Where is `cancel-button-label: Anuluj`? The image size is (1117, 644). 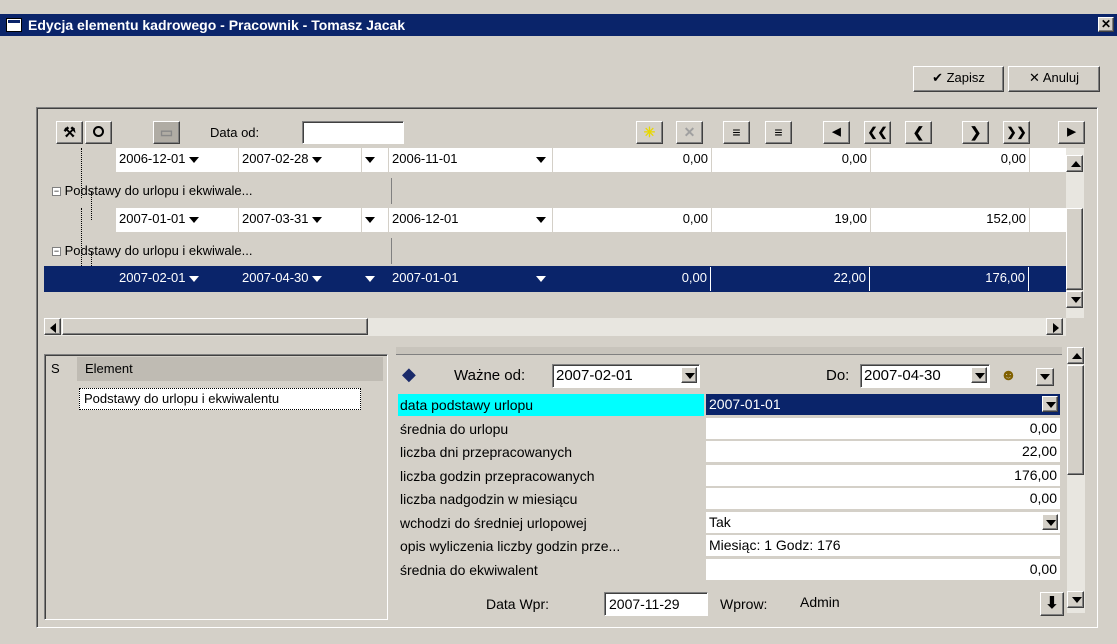
cancel-button-label: Anuluj is located at coordinates (1060, 77).